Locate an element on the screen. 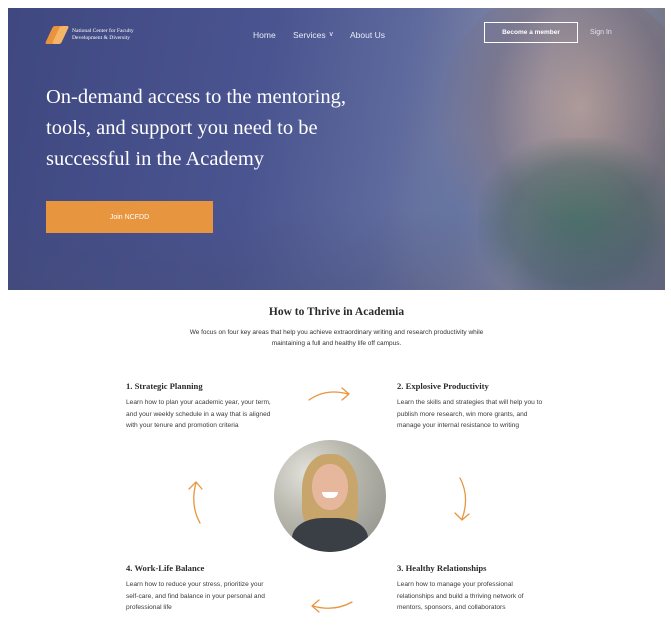 The width and height of the screenshot is (671, 626). ncfdd-logo-icon is located at coordinates (57, 35).